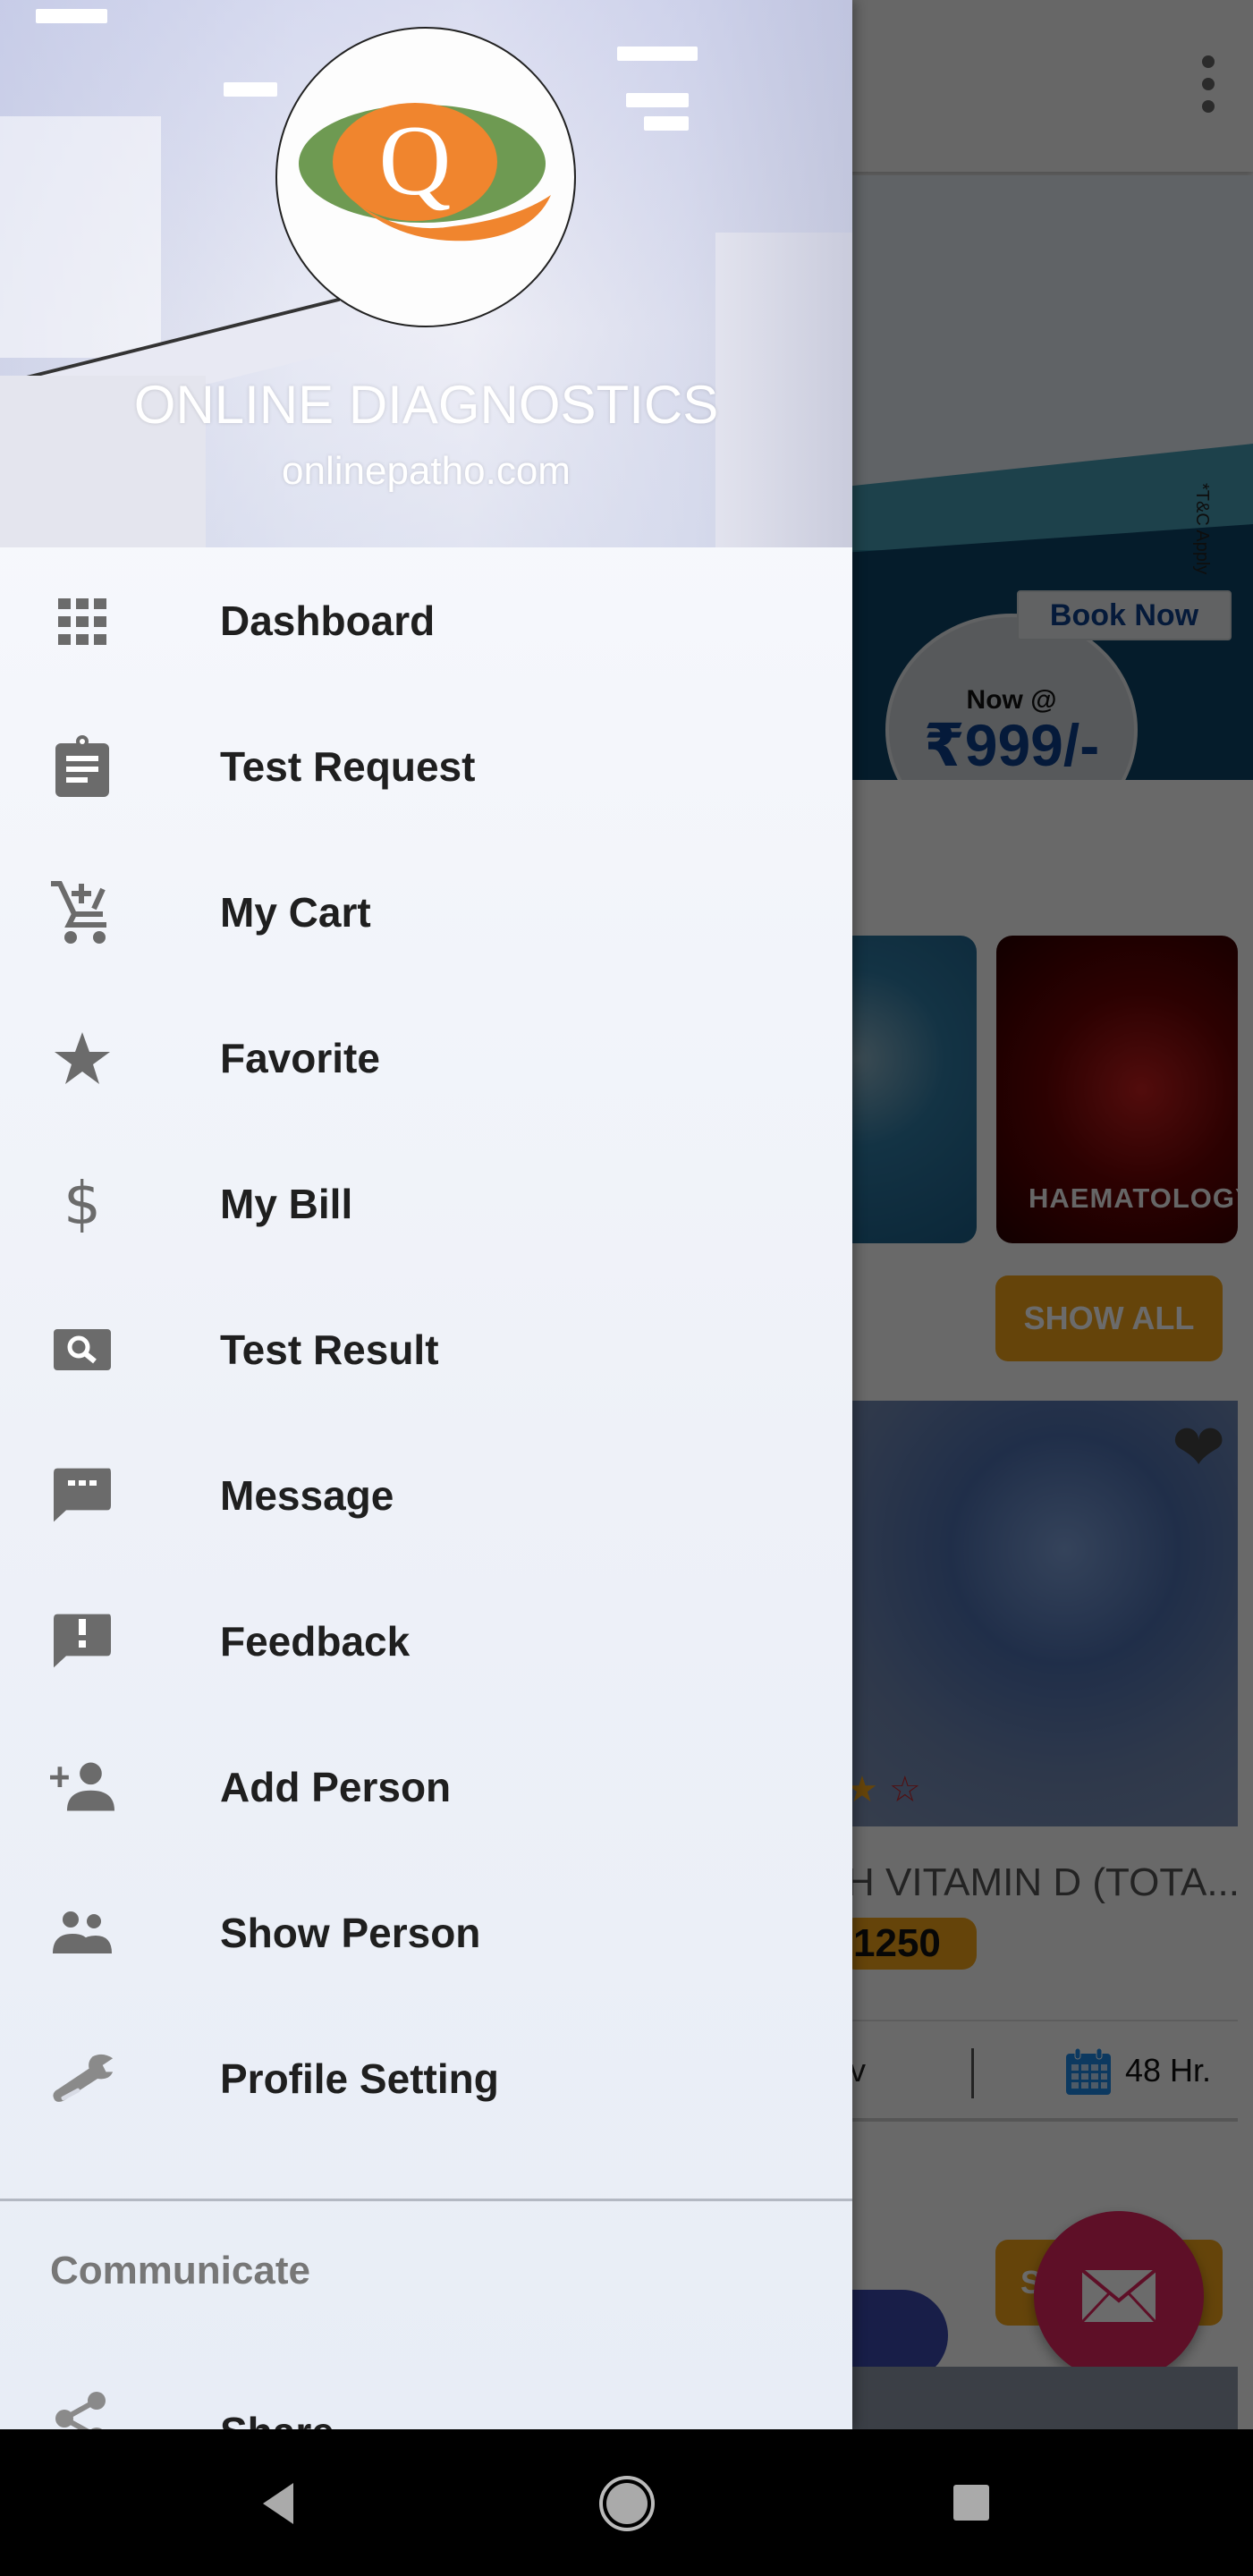 The height and width of the screenshot is (2576, 1253). I want to click on home-icon, so click(627, 2503).